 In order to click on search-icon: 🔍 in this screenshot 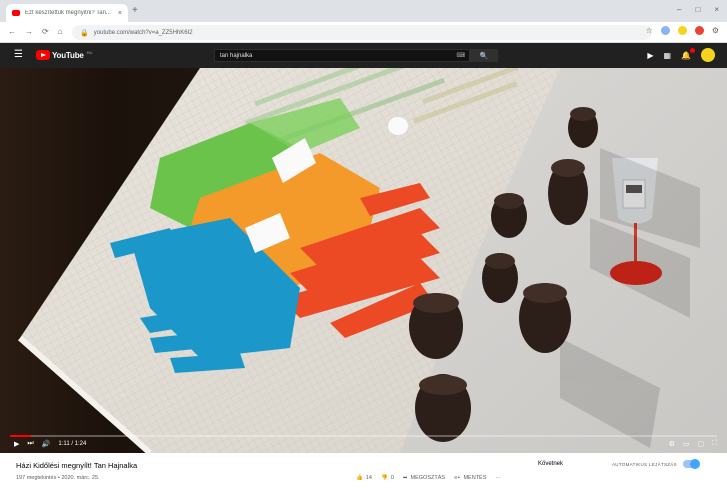, I will do `click(484, 56)`.